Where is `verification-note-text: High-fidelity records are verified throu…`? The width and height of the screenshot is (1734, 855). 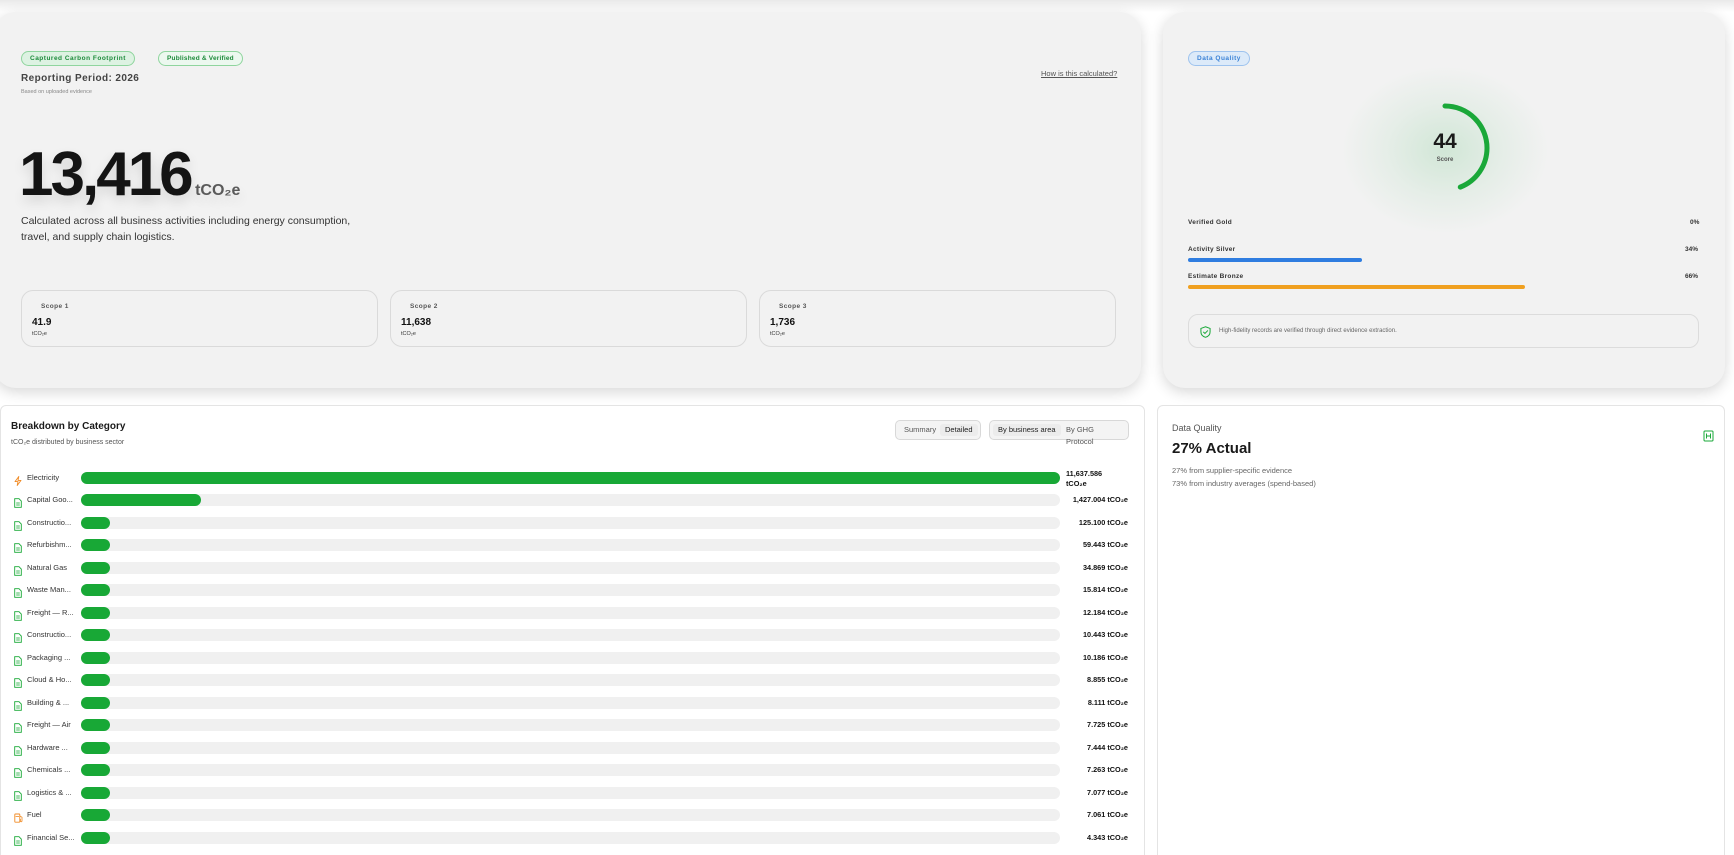 verification-note-text: High-fidelity records are verified throu… is located at coordinates (1308, 331).